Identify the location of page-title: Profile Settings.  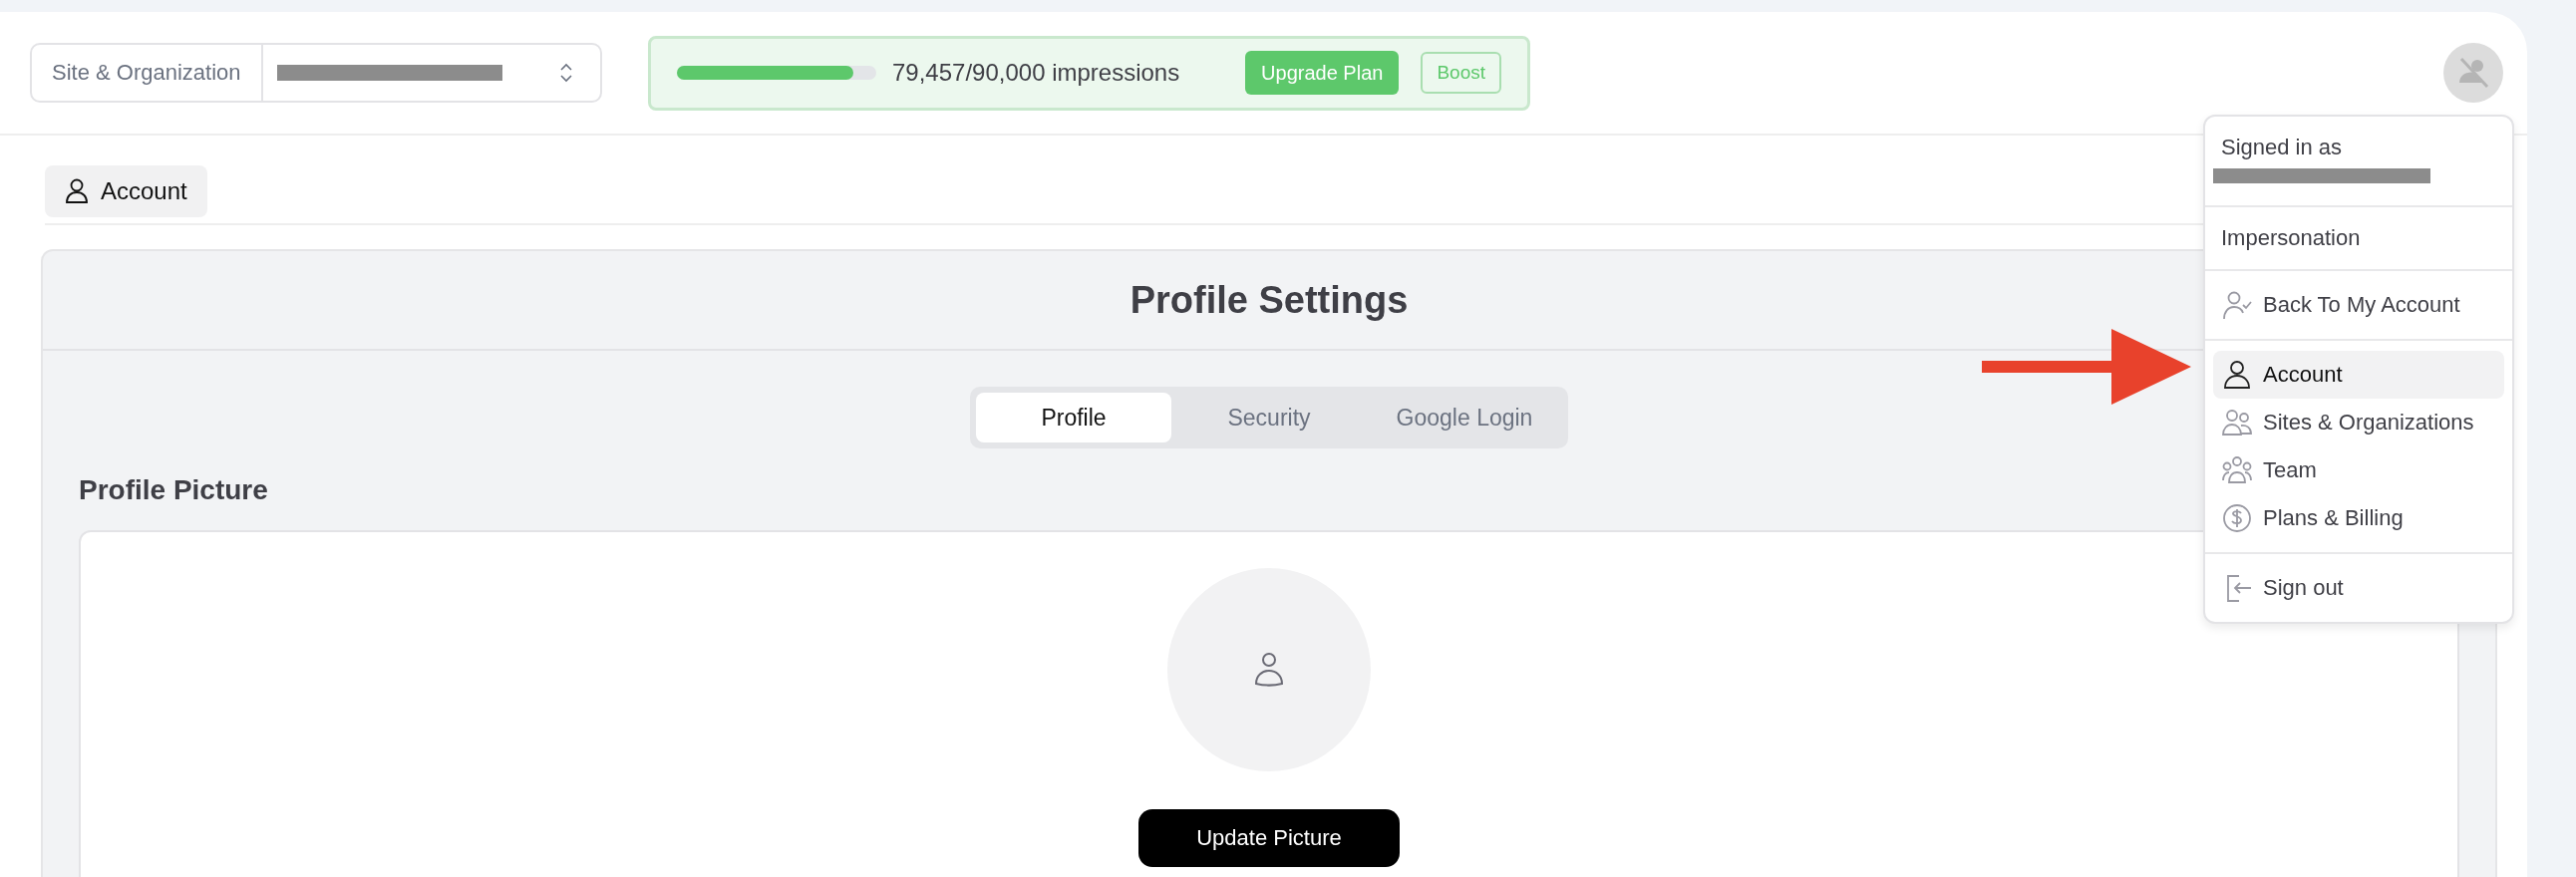
(1269, 300).